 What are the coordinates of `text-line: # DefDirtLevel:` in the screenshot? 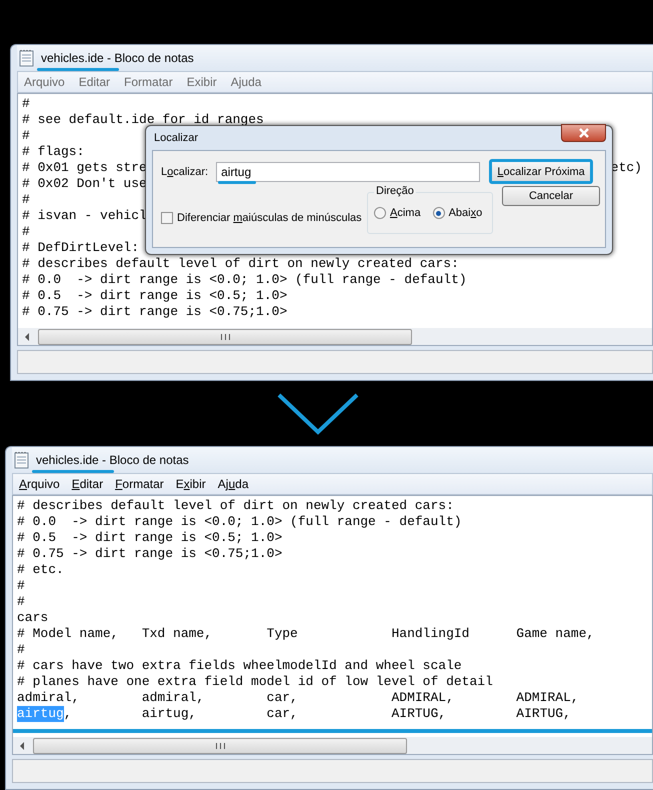 It's located at (81, 248).